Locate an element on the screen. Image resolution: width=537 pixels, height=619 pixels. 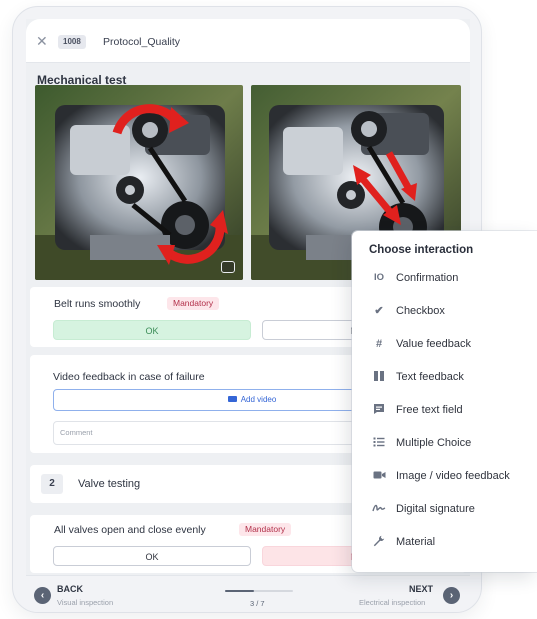
page-indicator: 3 / 7 is located at coordinates (257, 603).